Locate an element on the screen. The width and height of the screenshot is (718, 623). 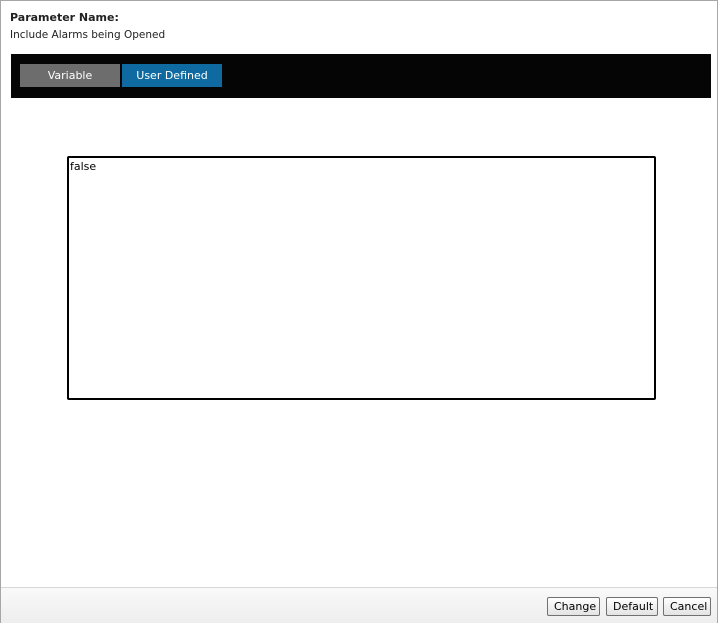
tab-user-defined: User Defined is located at coordinates (172, 75).